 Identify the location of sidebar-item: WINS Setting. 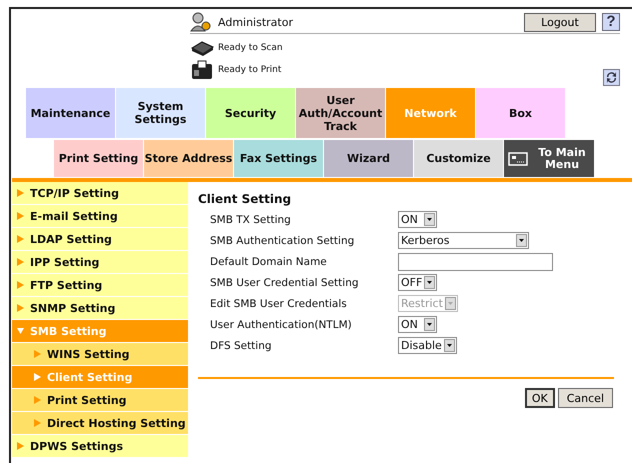
(100, 354).